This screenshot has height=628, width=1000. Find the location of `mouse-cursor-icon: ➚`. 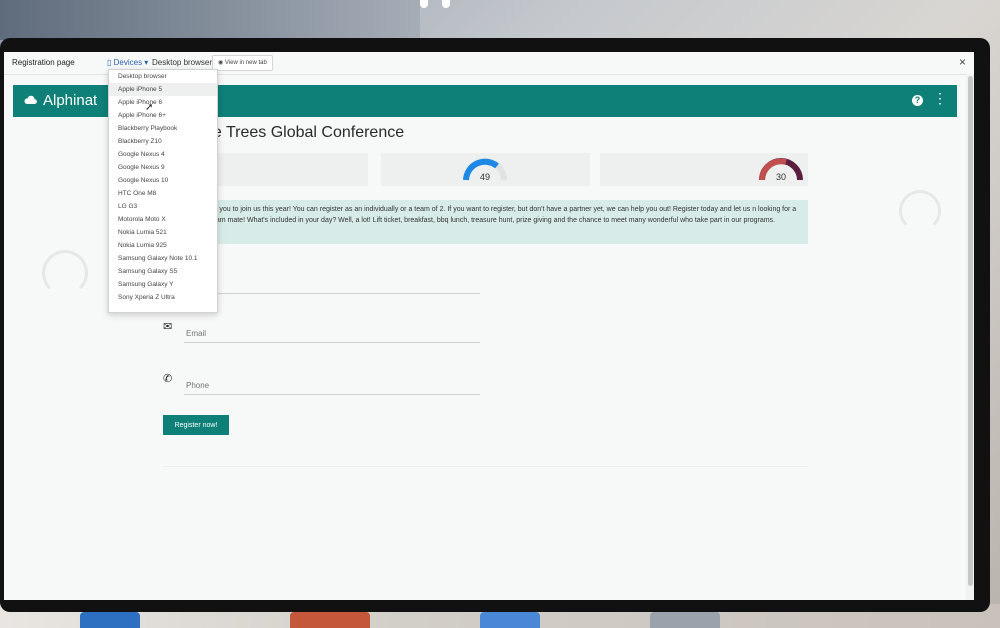

mouse-cursor-icon: ➚ is located at coordinates (149, 107).